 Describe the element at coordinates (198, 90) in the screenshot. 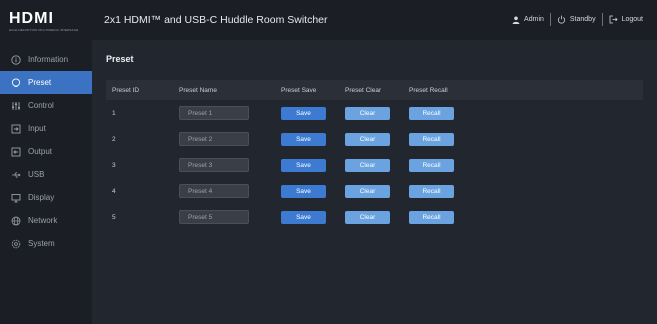

I see `column-header-preset-name: Preset Name` at that location.